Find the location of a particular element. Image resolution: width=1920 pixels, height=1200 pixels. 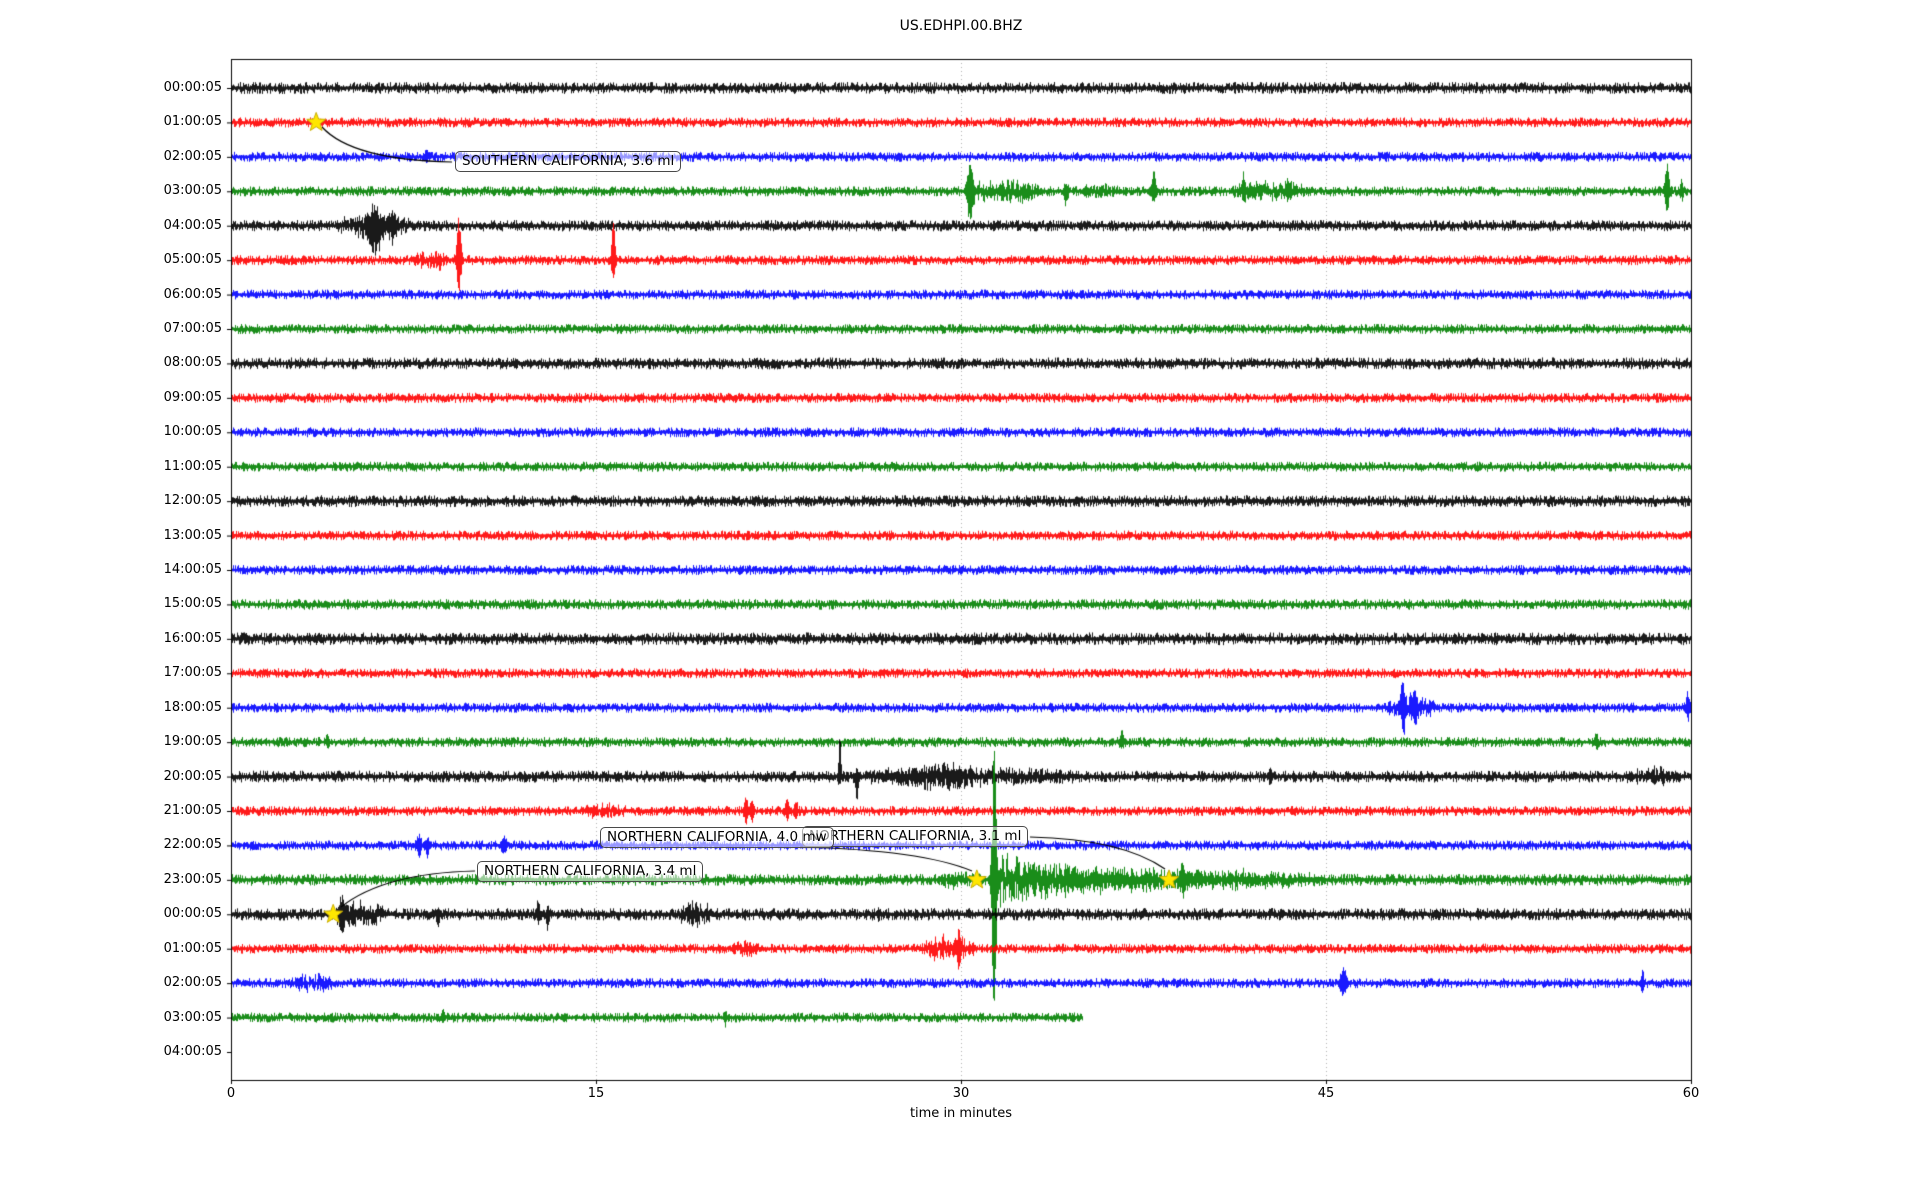

event-annotation: NORTHERN CALIFORNIA, 4.0 mw is located at coordinates (717, 837).